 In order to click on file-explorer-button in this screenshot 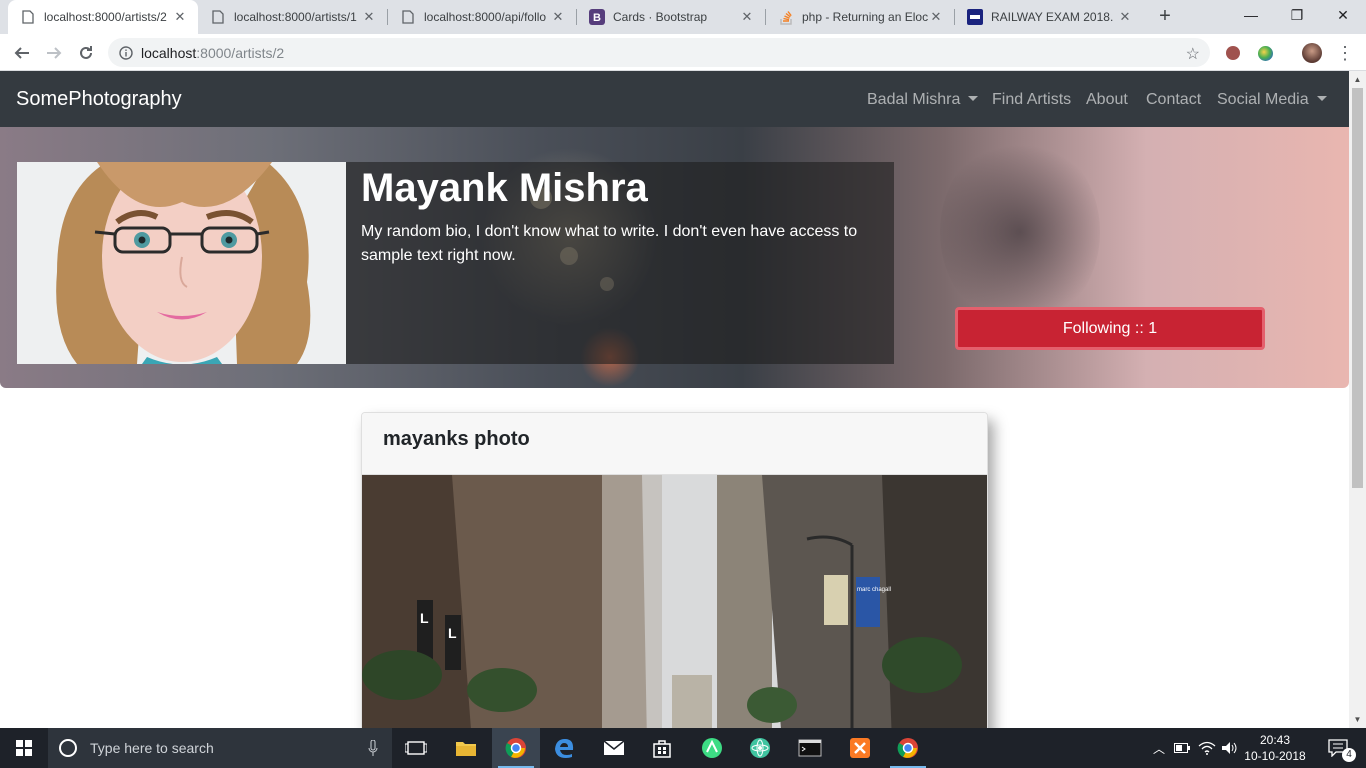, I will do `click(466, 748)`.